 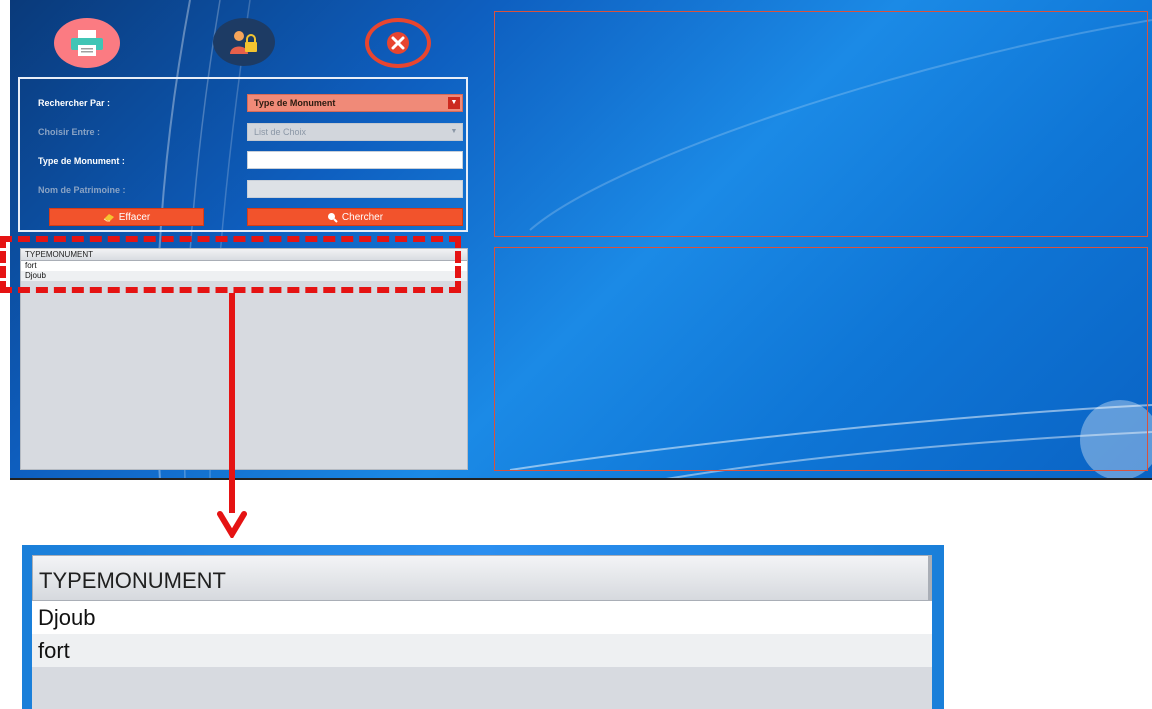 I want to click on user-lock-icon, so click(x=243, y=42).